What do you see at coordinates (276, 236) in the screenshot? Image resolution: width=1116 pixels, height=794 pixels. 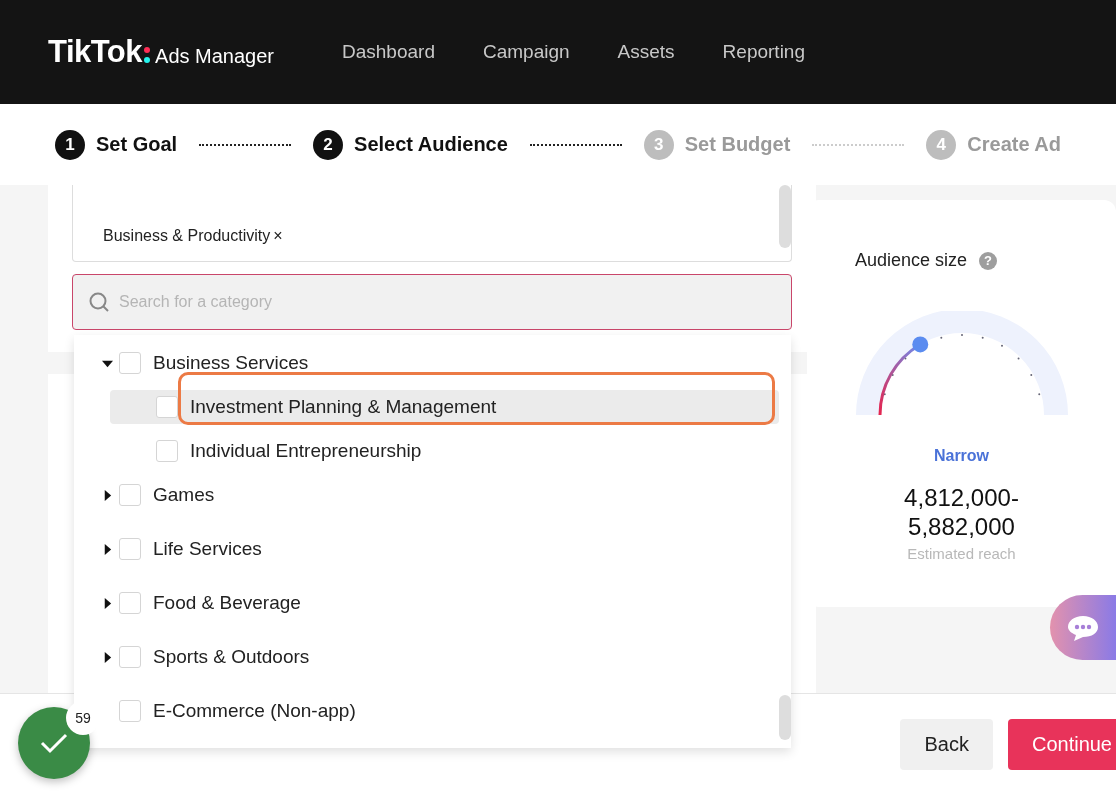 I see `remove-tag-button: ×` at bounding box center [276, 236].